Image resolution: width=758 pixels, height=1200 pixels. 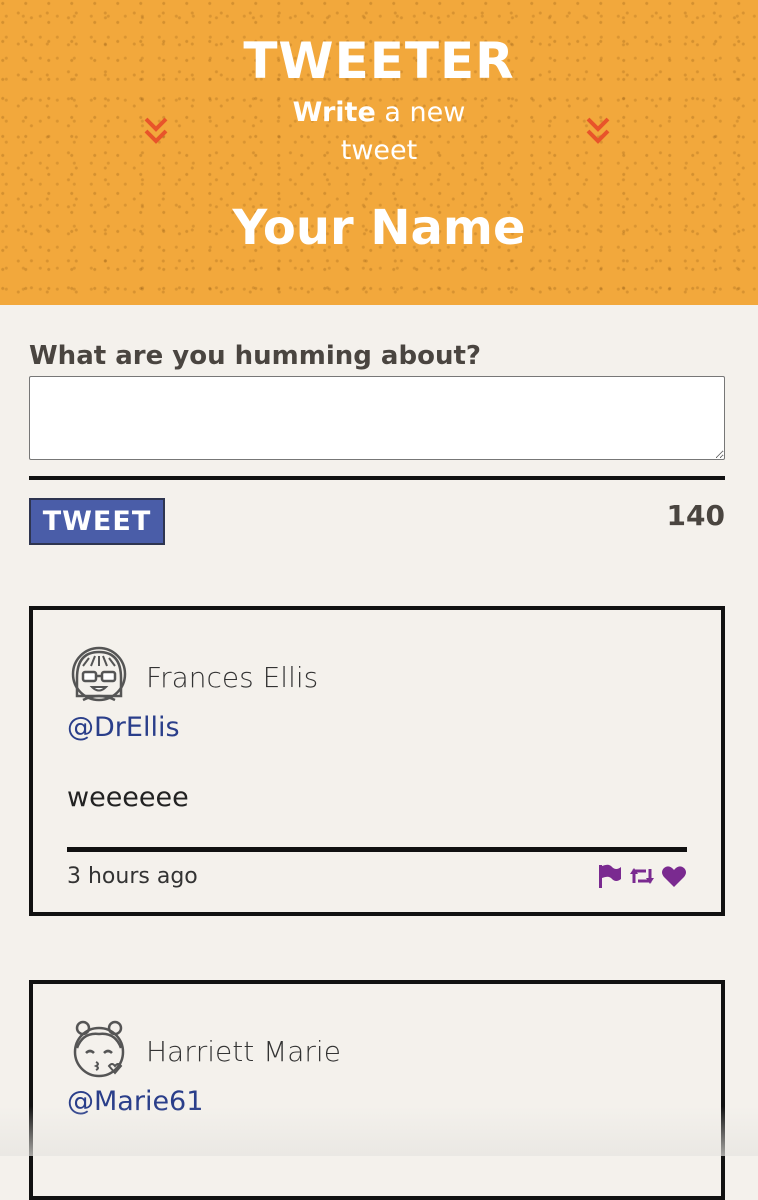 What do you see at coordinates (377, 528) in the screenshot?
I see `compose-actions: TWEET 140` at bounding box center [377, 528].